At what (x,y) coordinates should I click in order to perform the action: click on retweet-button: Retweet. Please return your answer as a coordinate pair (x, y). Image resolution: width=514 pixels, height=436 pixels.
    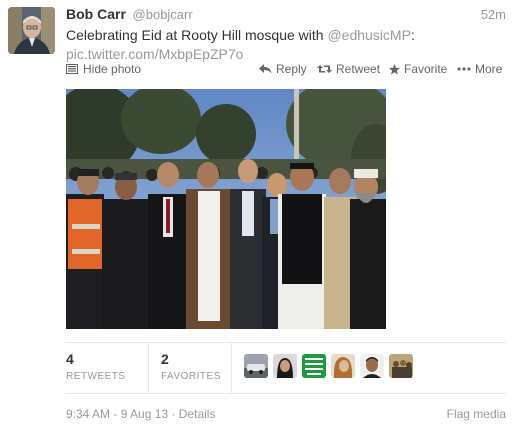
    Looking at the image, I should click on (348, 69).